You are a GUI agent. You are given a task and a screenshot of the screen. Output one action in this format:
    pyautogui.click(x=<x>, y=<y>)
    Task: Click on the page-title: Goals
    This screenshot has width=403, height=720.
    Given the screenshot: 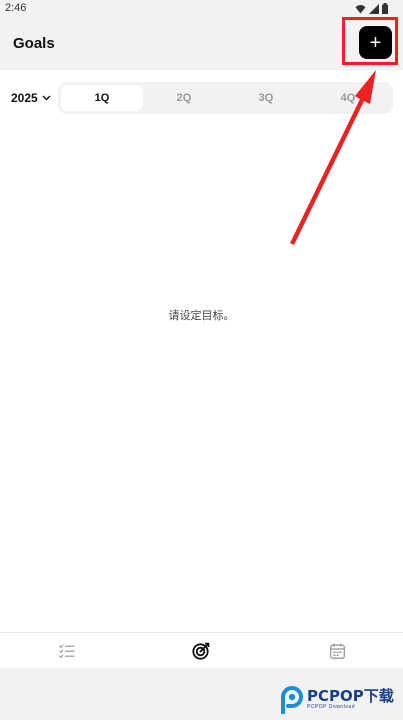 What is the action you would take?
    pyautogui.click(x=34, y=43)
    